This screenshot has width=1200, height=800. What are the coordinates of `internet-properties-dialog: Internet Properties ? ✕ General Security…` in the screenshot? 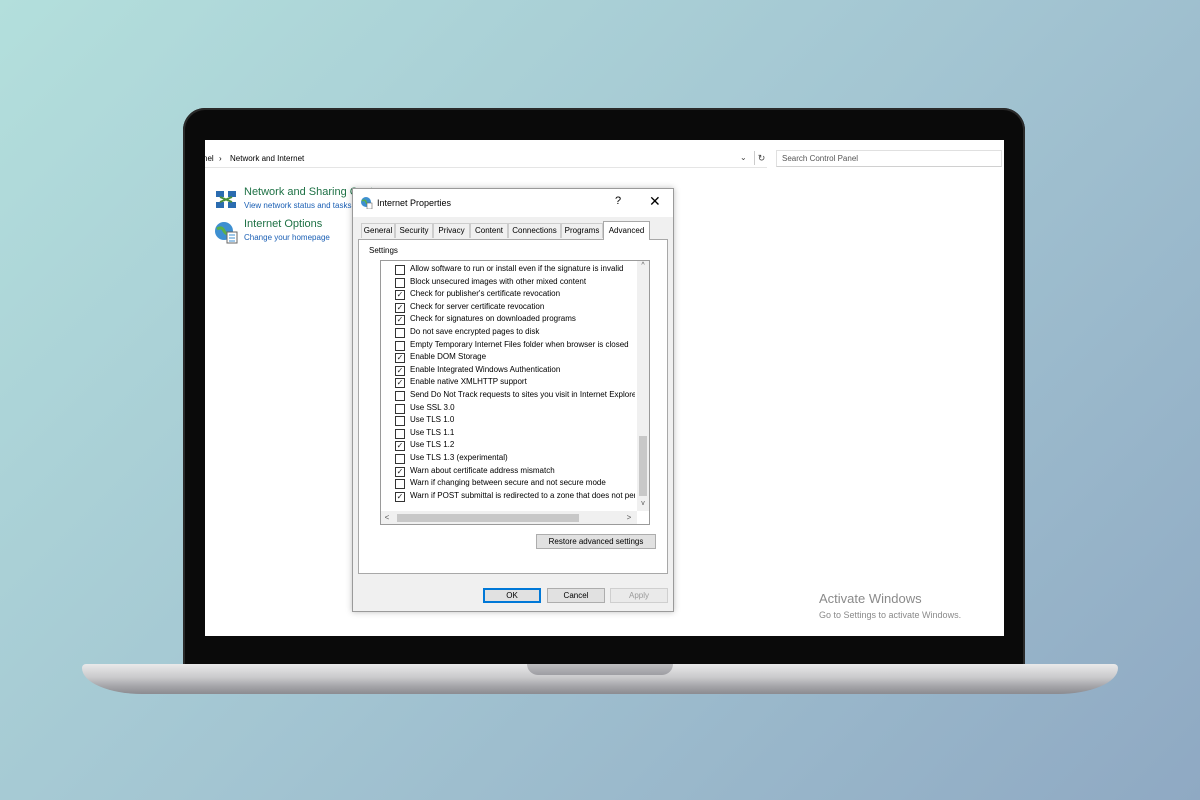 It's located at (513, 400).